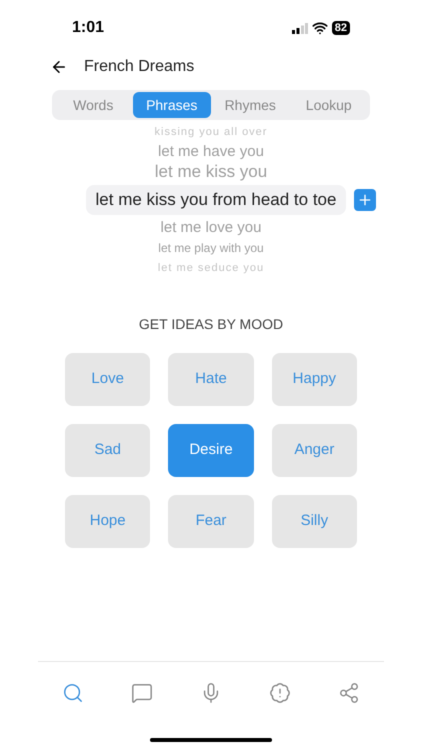 This screenshot has height=750, width=422. I want to click on battery-level: 82, so click(341, 28).